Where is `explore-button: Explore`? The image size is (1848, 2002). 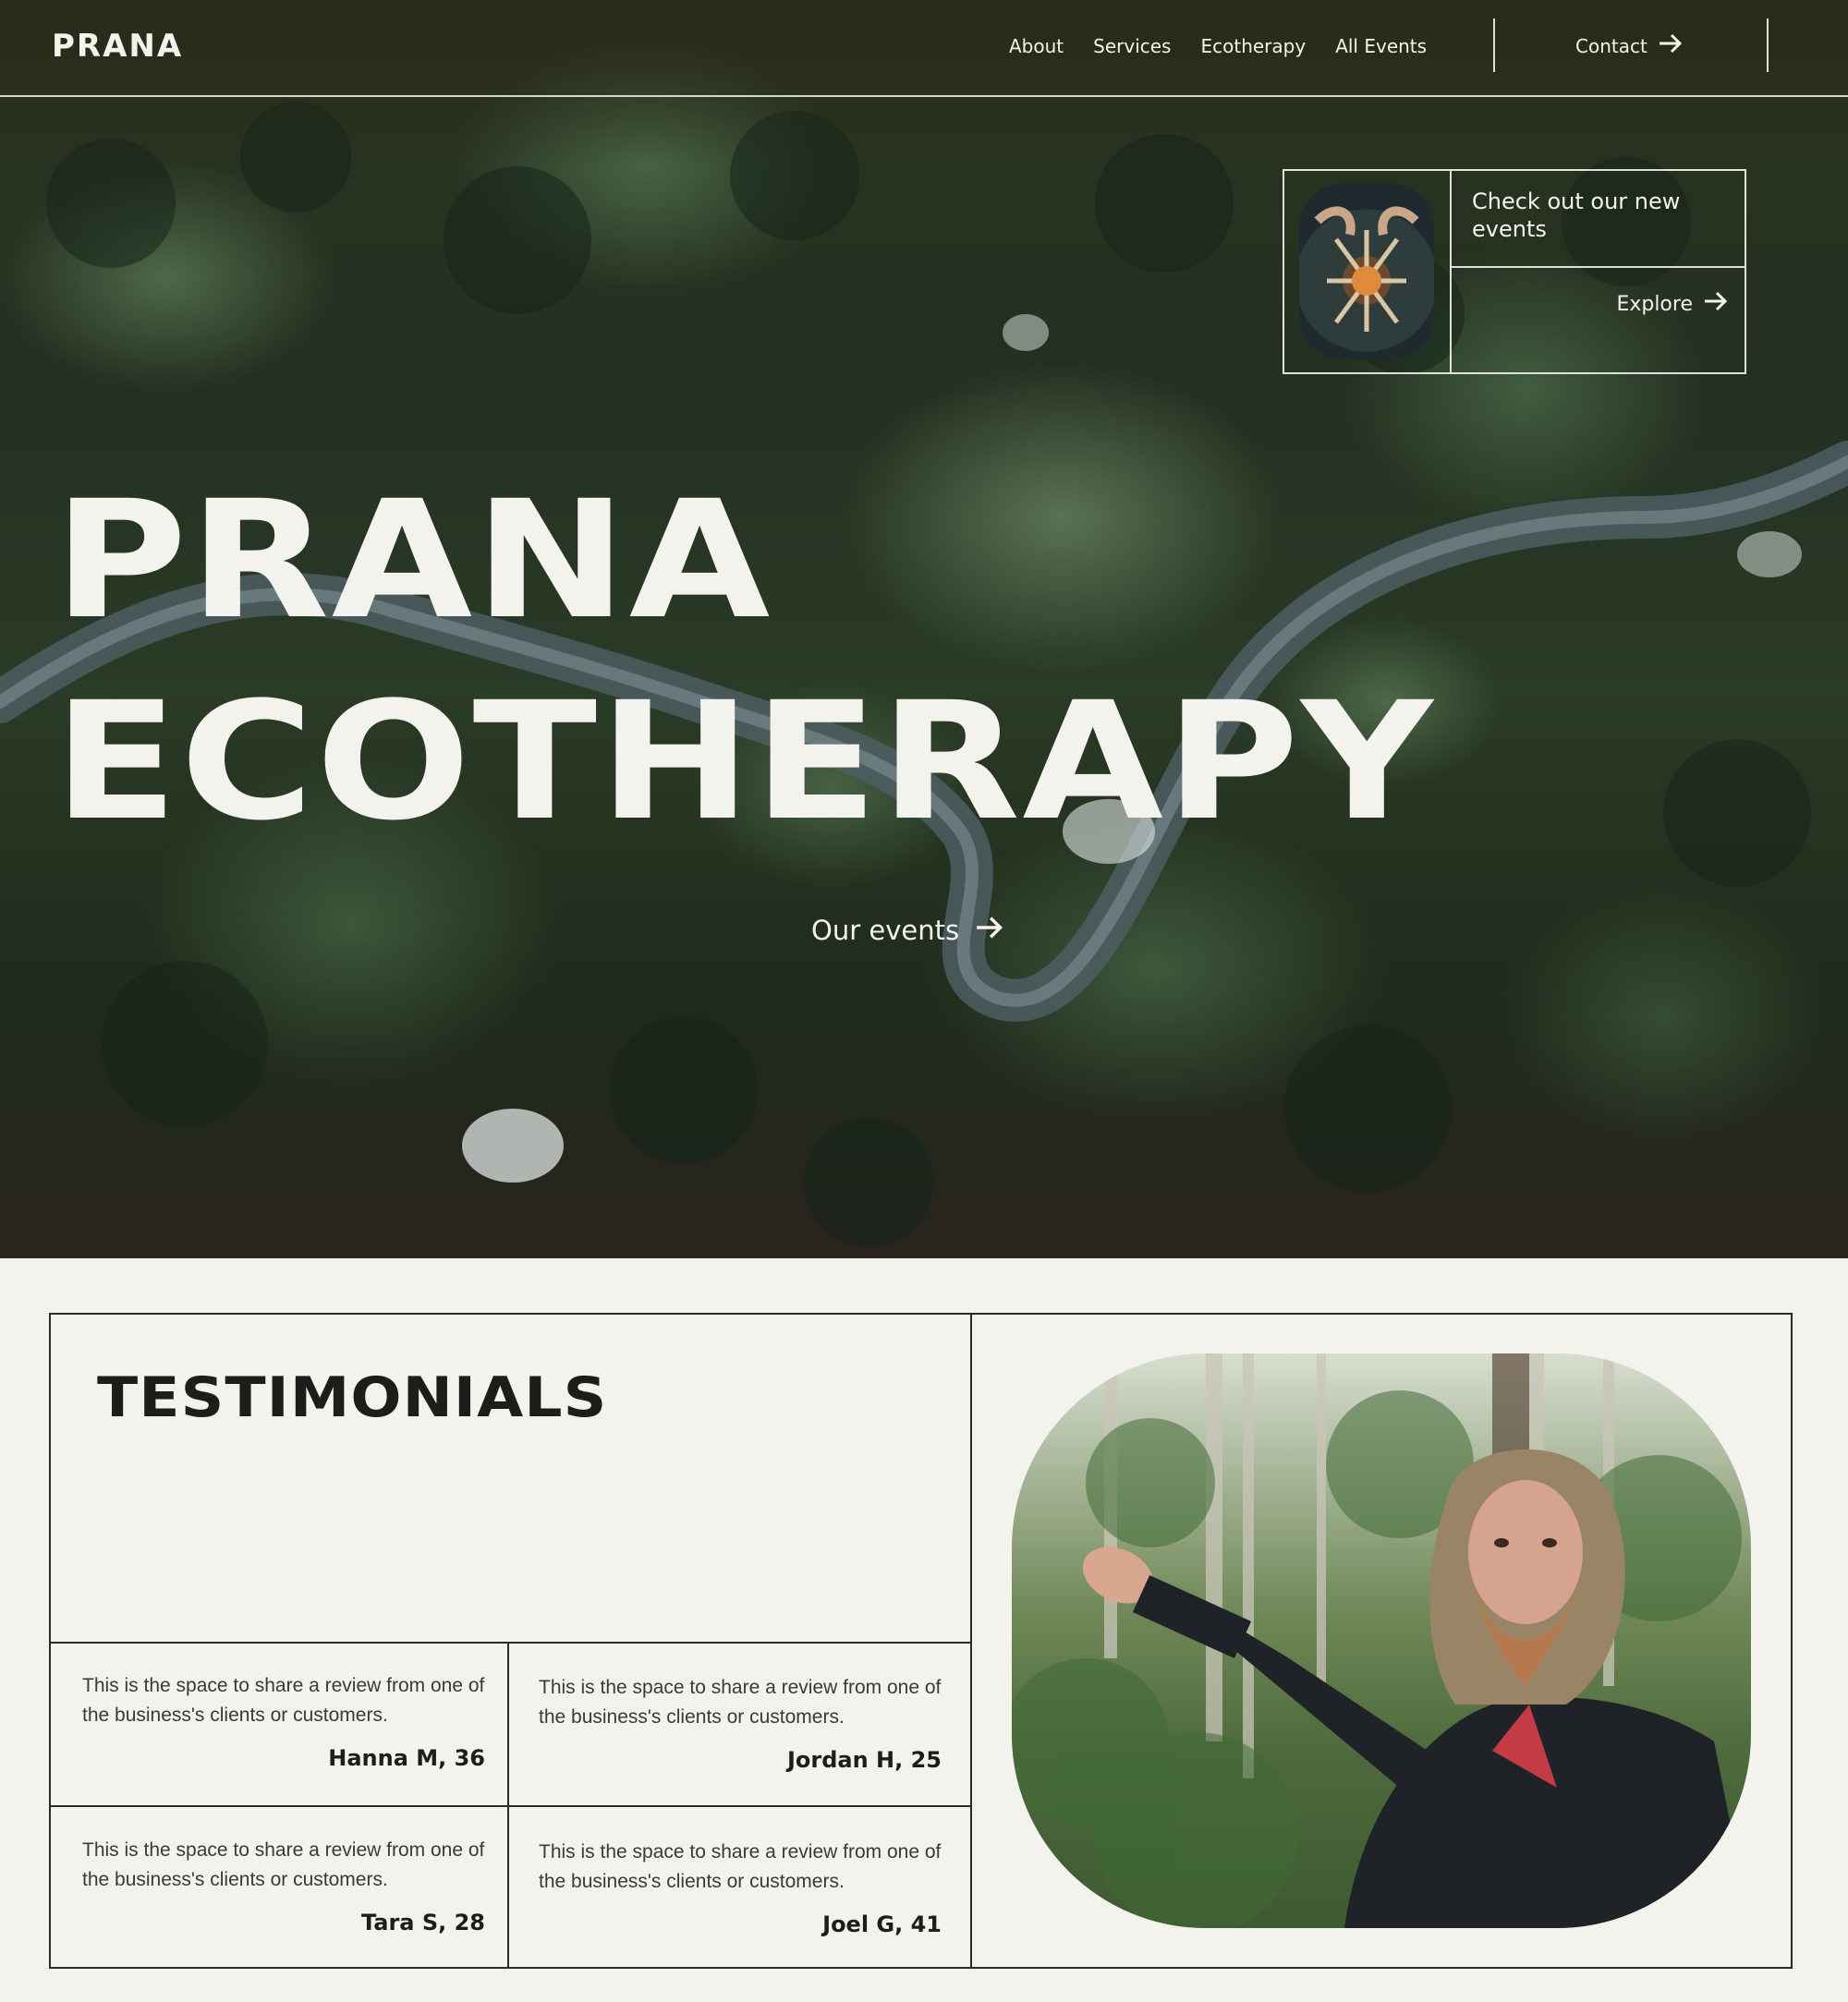 explore-button: Explore is located at coordinates (1672, 304).